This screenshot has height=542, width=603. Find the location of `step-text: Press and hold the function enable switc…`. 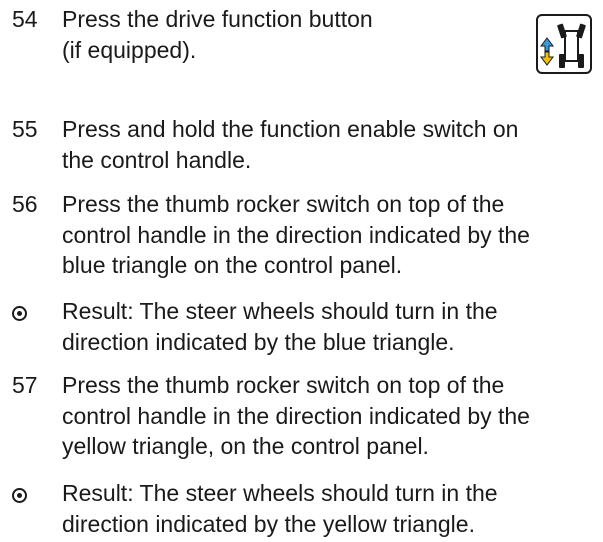

step-text: Press and hold the function enable switc… is located at coordinates (290, 144).